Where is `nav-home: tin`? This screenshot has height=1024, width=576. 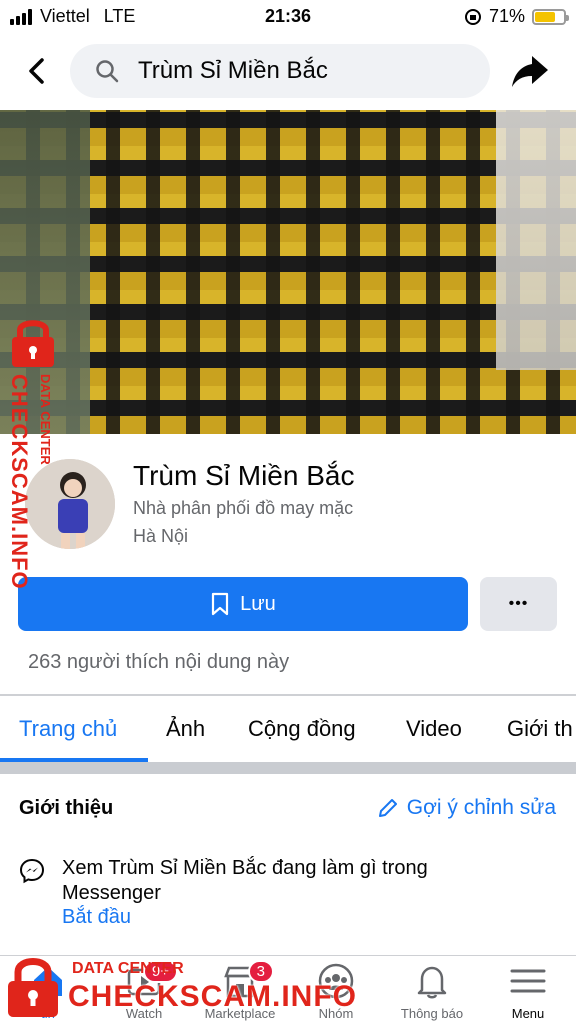 nav-home: tin is located at coordinates (48, 992).